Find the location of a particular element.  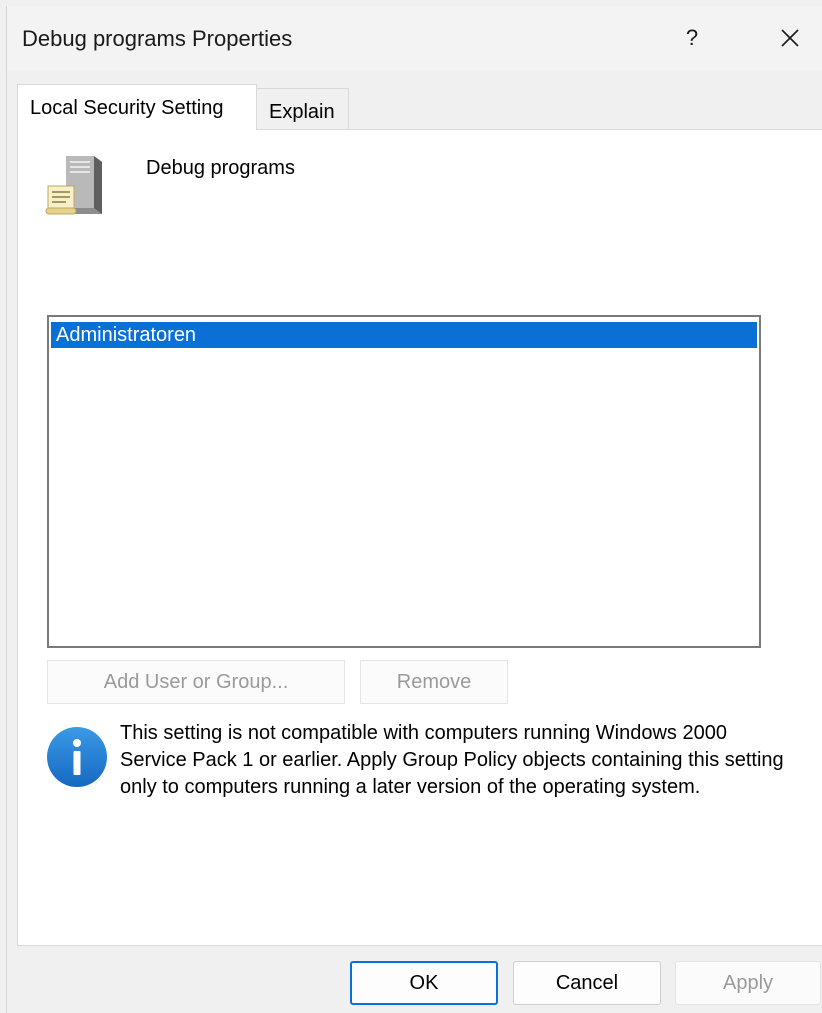

cancel-button: Cancel is located at coordinates (587, 983).